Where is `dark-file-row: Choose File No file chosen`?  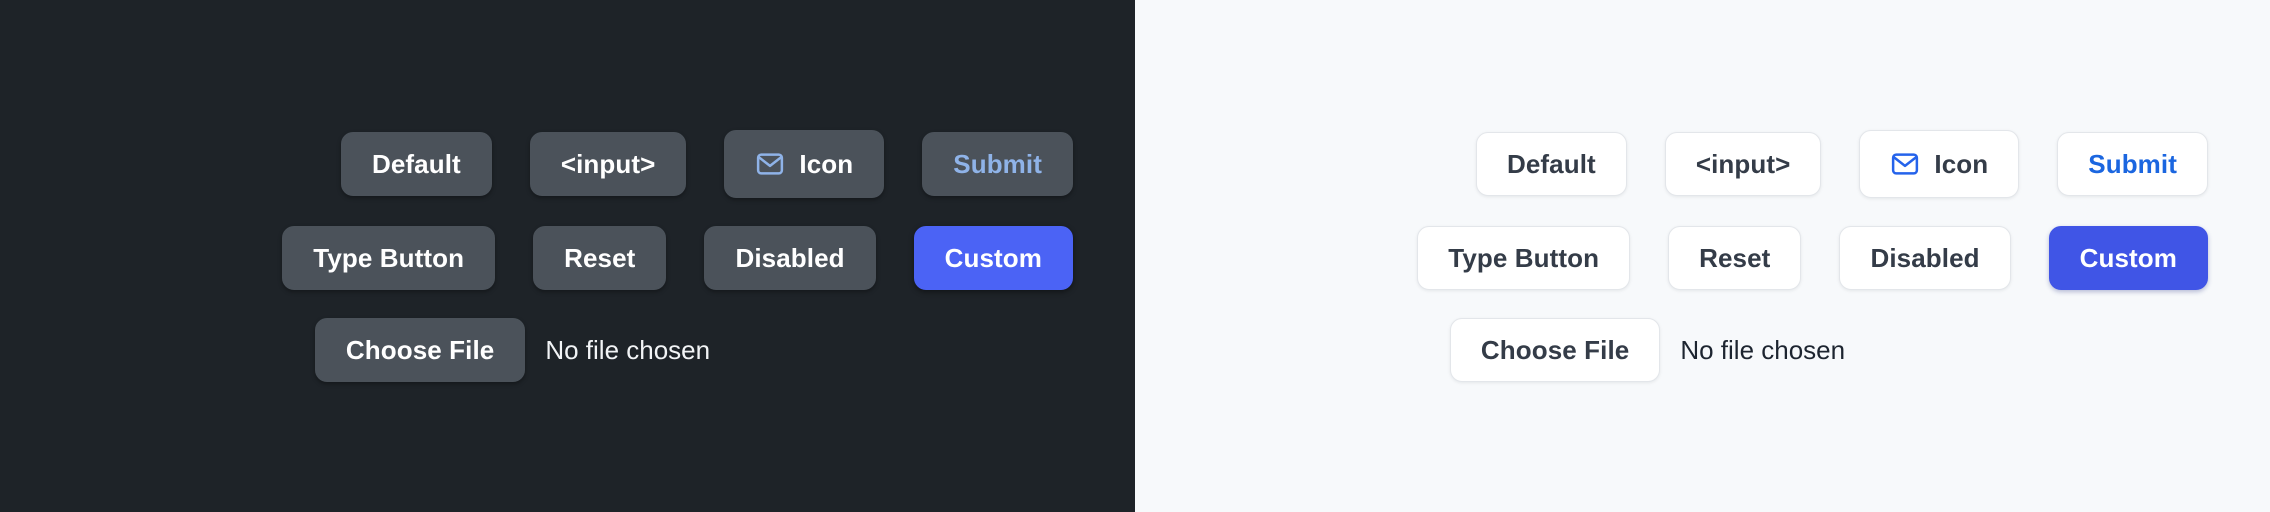
dark-file-row: Choose File No file chosen is located at coordinates (536, 350).